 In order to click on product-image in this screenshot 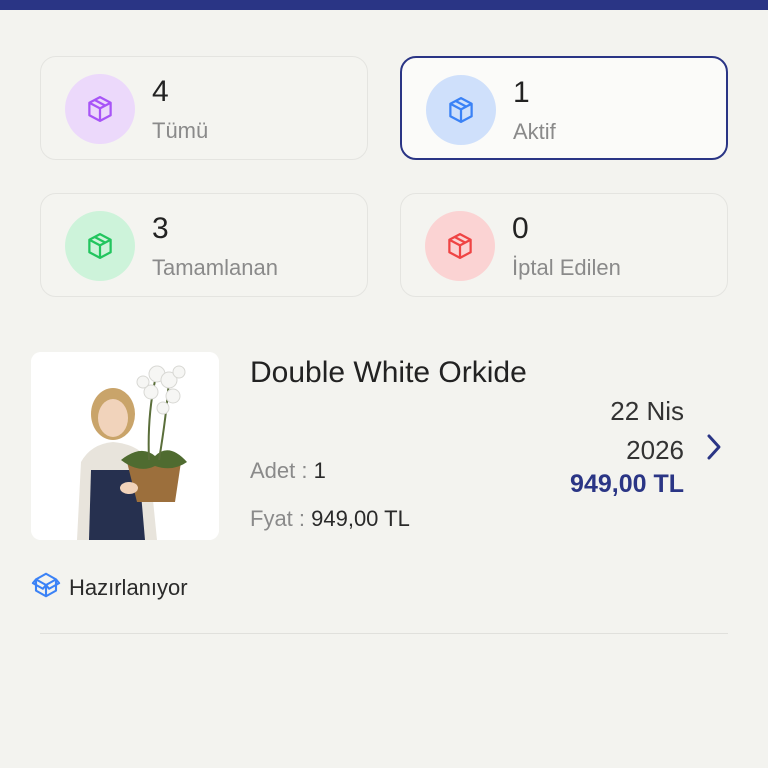, I will do `click(125, 446)`.